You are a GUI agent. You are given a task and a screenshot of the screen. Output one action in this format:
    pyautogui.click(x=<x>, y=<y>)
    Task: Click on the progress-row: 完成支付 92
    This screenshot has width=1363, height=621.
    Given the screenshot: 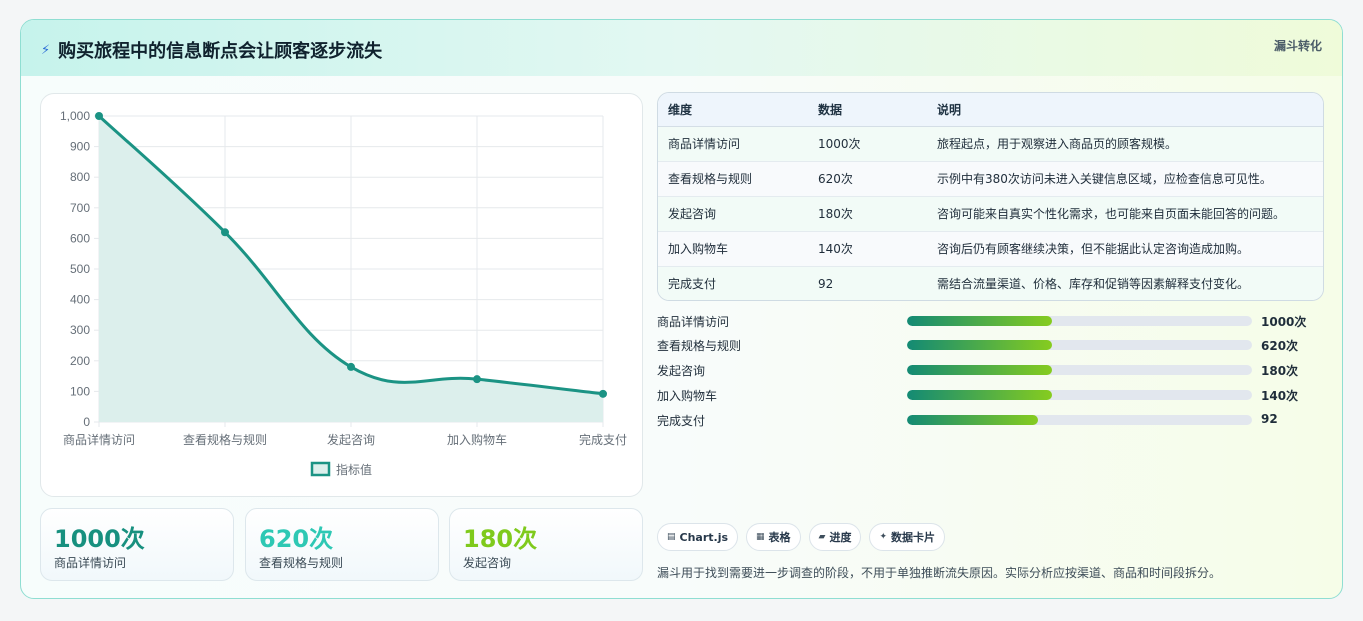 What is the action you would take?
    pyautogui.click(x=997, y=420)
    